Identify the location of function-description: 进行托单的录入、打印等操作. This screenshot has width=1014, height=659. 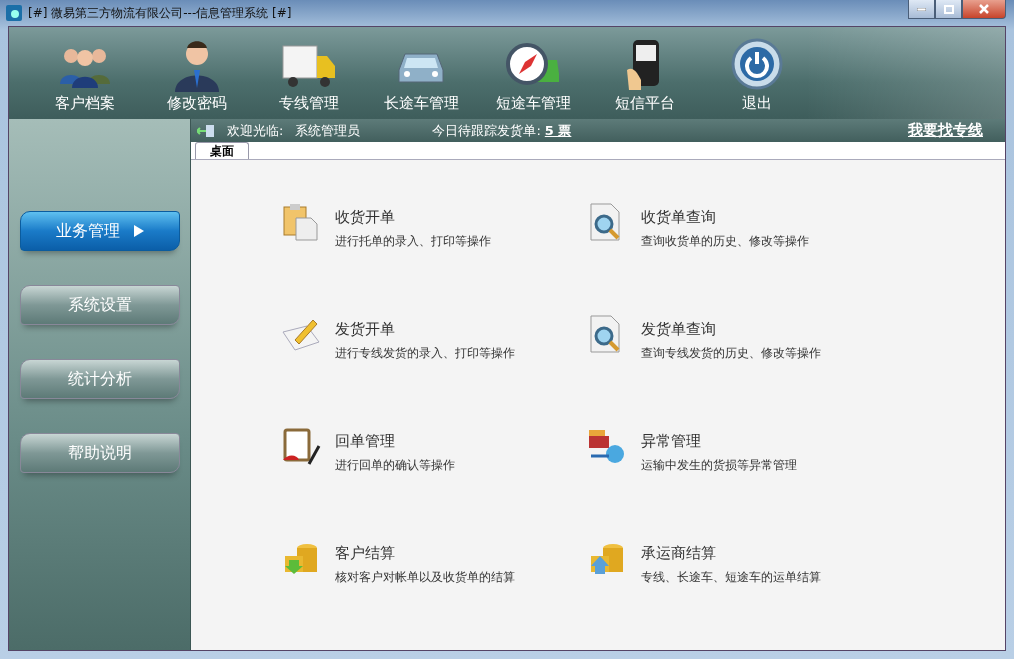
(413, 241).